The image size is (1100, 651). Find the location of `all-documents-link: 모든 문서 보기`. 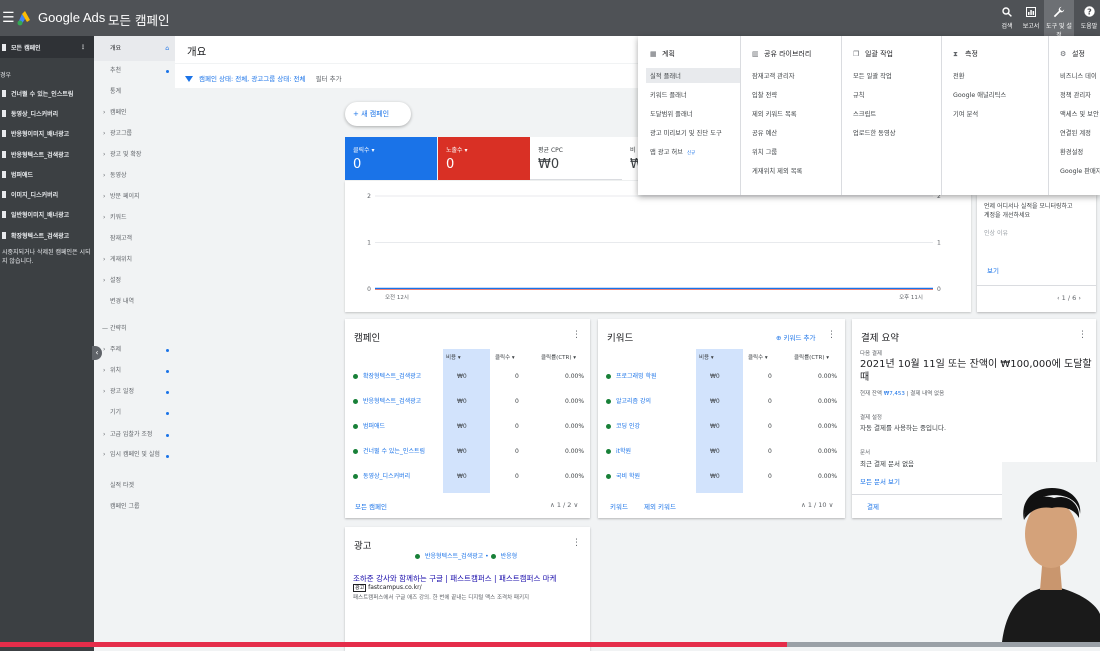

all-documents-link: 모든 문서 보기 is located at coordinates (880, 481).